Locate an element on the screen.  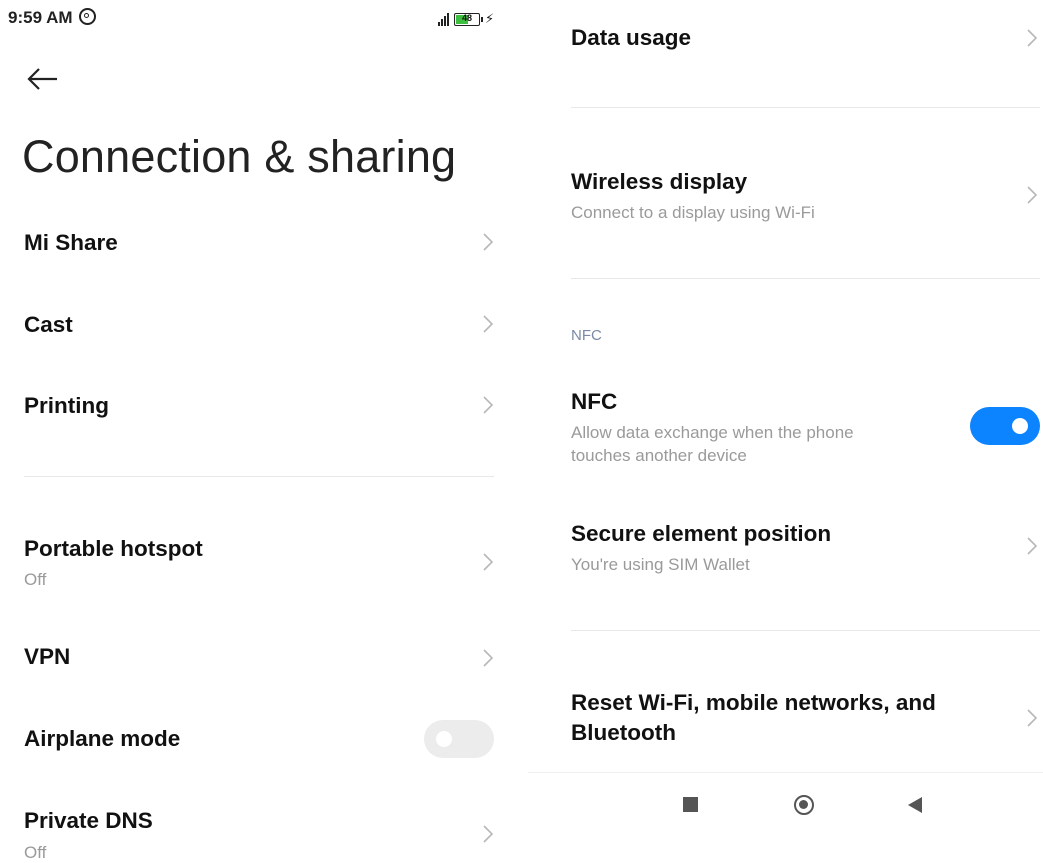
list-item-title: VPN is located at coordinates (47, 656).